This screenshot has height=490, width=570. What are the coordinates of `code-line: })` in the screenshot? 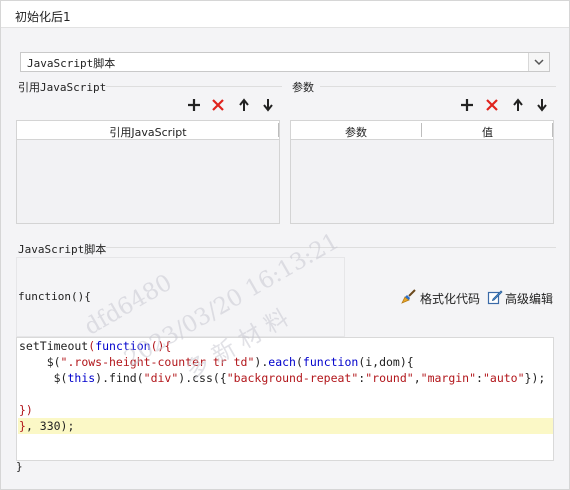 It's located at (26, 410).